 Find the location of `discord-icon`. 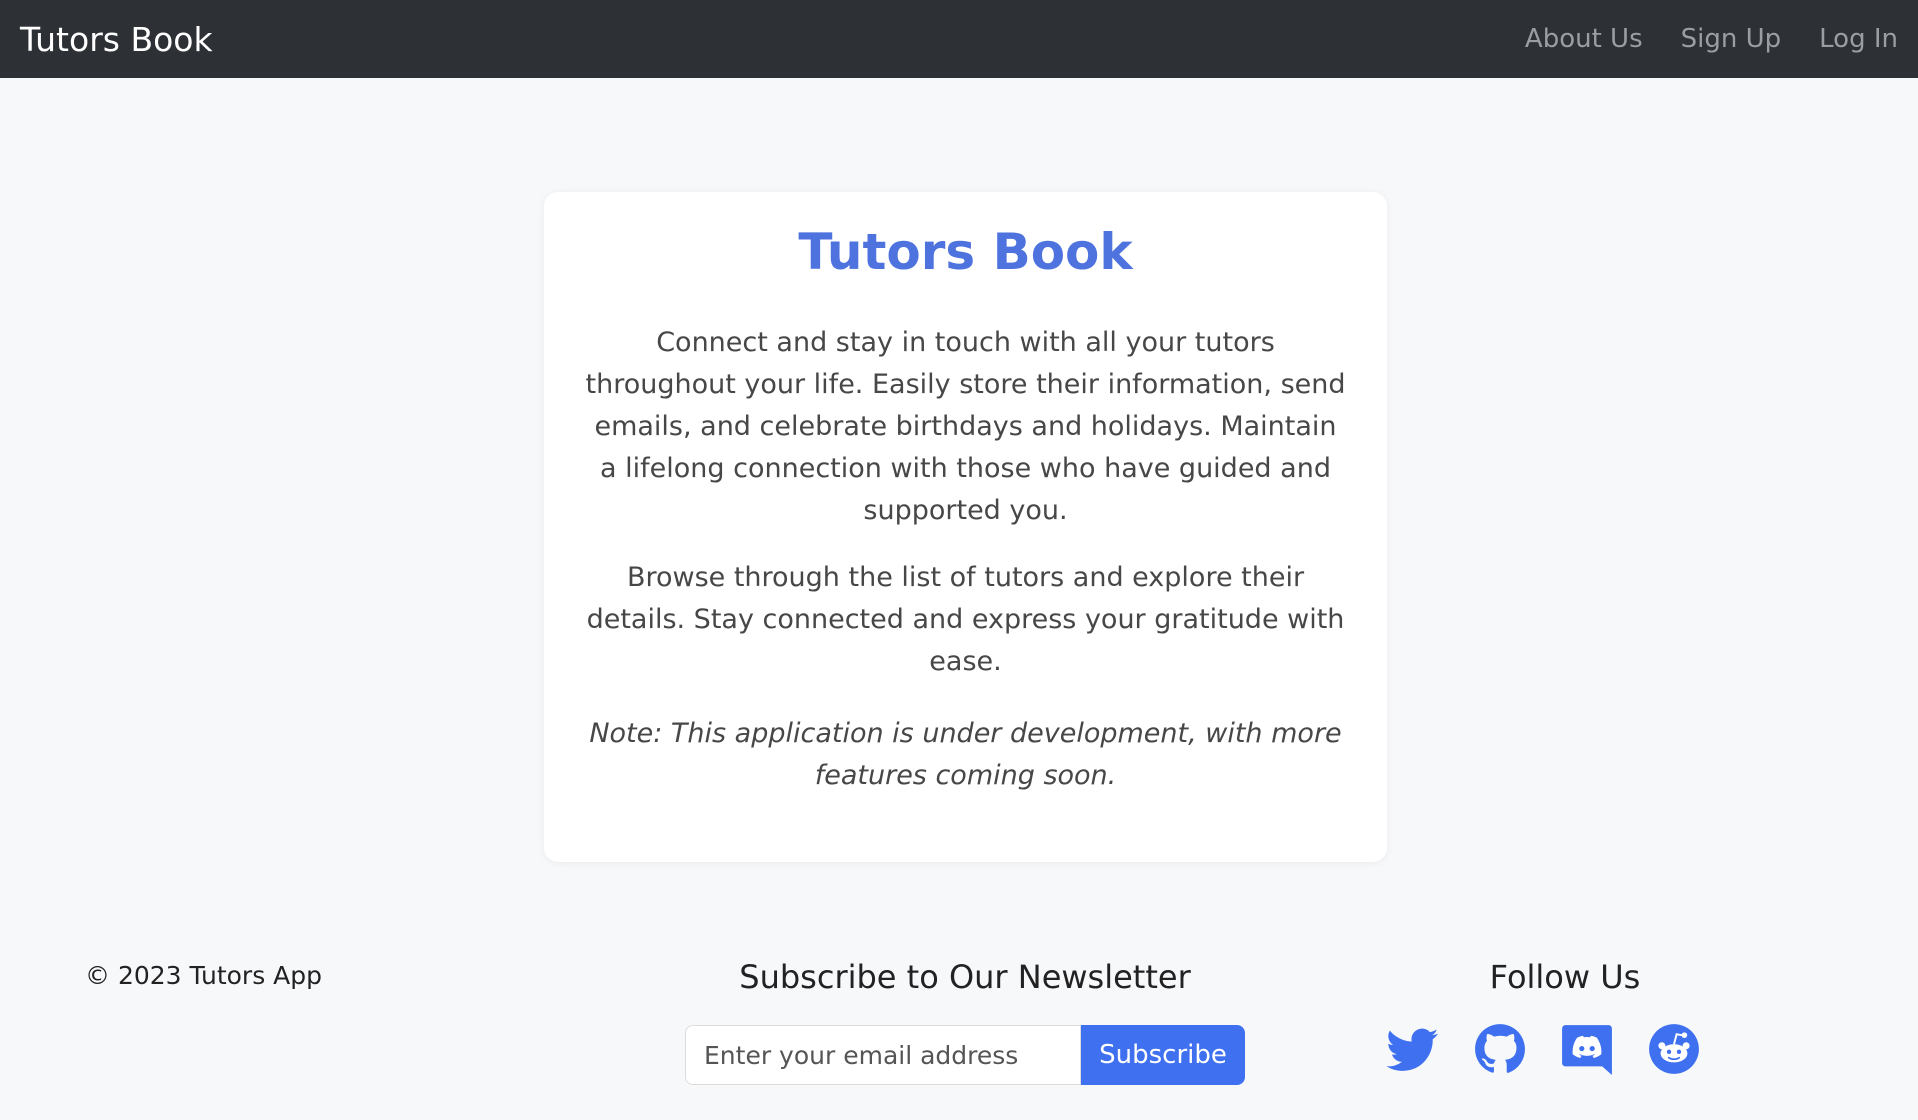

discord-icon is located at coordinates (1587, 1049).